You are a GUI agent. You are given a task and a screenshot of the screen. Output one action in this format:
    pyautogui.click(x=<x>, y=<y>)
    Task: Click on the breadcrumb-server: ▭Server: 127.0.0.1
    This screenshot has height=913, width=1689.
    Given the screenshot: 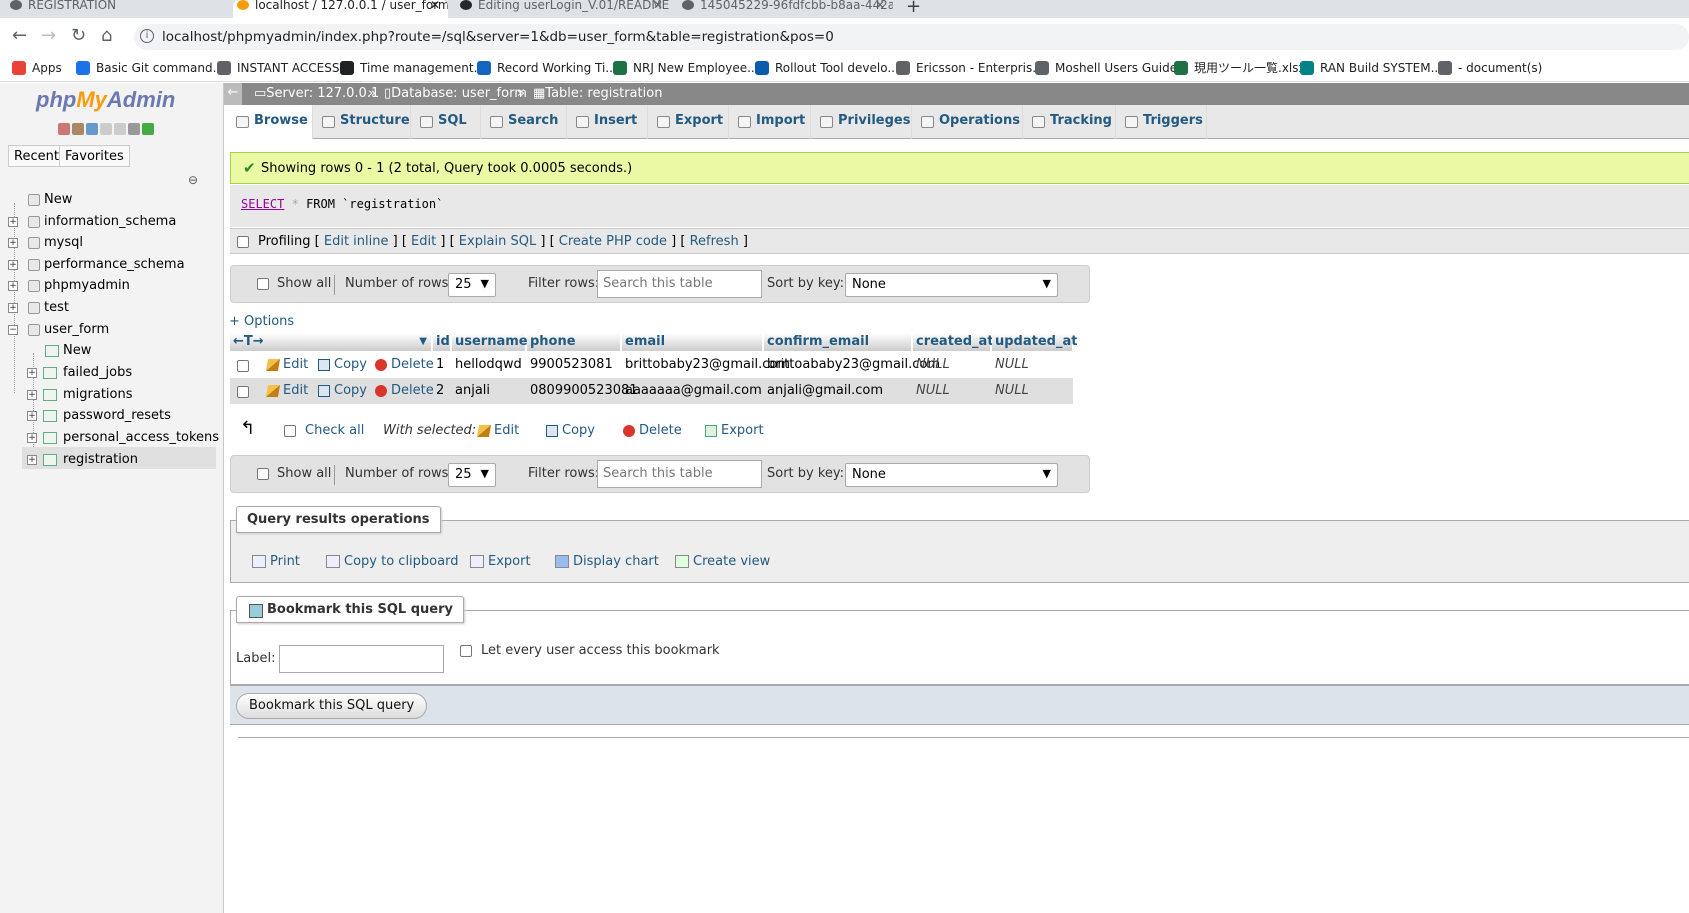 What is the action you would take?
    pyautogui.click(x=316, y=93)
    